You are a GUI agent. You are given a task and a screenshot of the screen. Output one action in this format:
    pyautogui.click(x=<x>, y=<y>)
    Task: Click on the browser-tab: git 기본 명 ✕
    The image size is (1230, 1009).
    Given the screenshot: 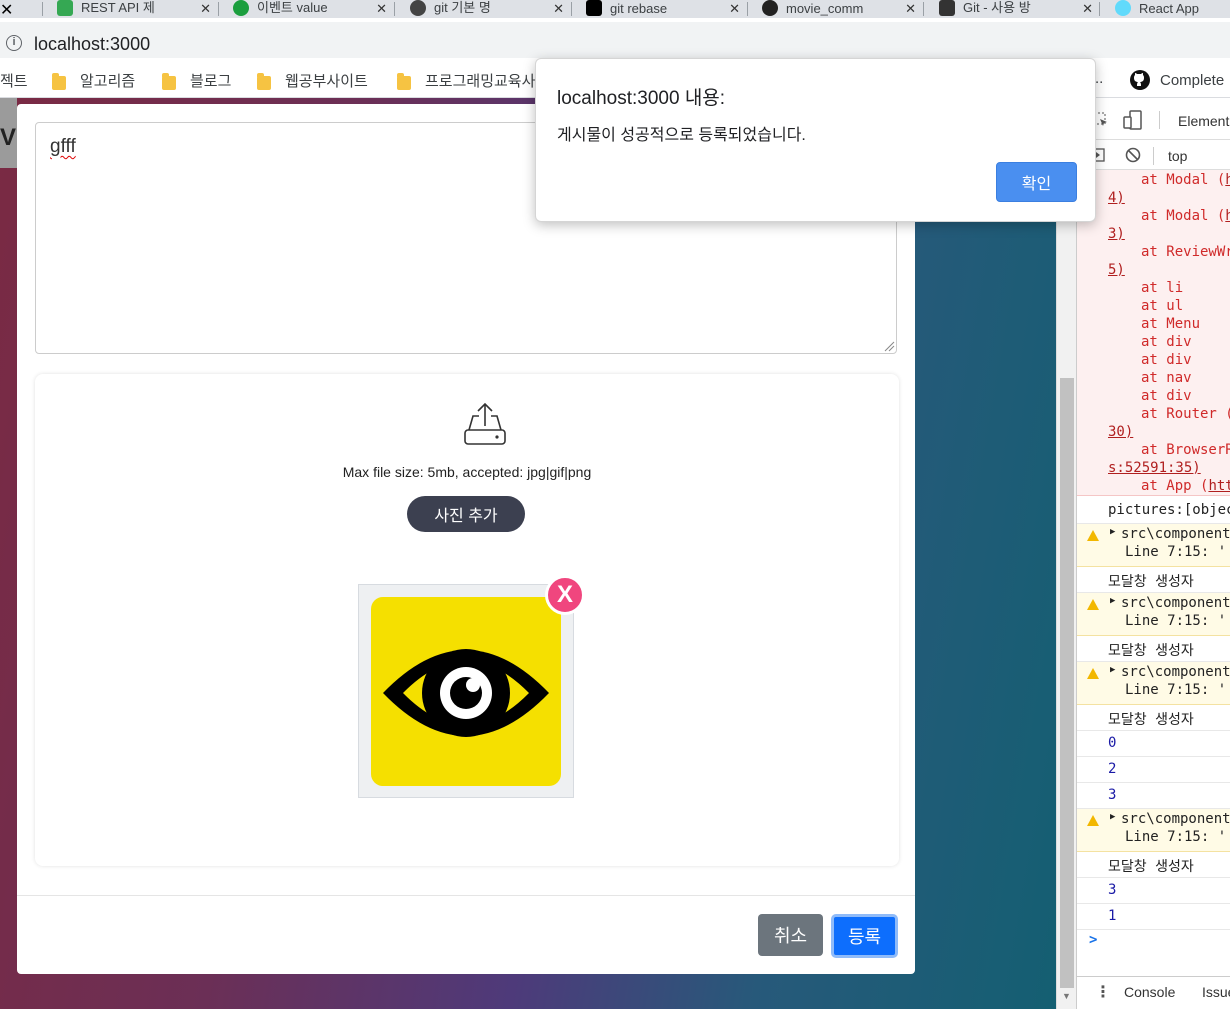 What is the action you would take?
    pyautogui.click(x=490, y=9)
    